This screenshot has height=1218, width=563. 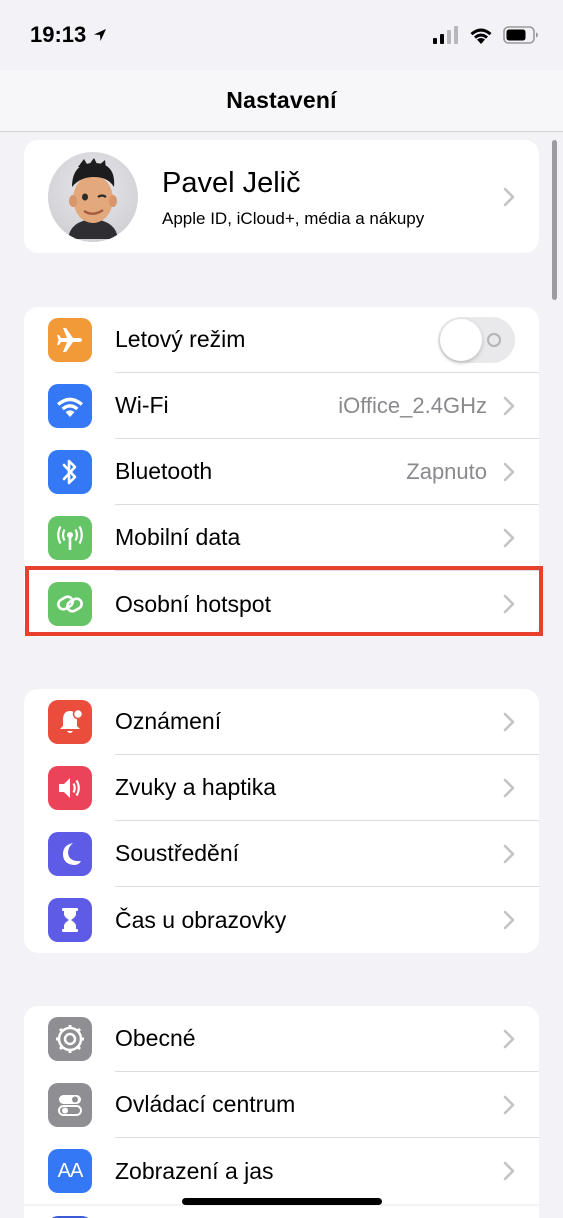 What do you see at coordinates (281, 1171) in the screenshot?
I see `settings-row-display-brightness: AA Zobrazení a jas` at bounding box center [281, 1171].